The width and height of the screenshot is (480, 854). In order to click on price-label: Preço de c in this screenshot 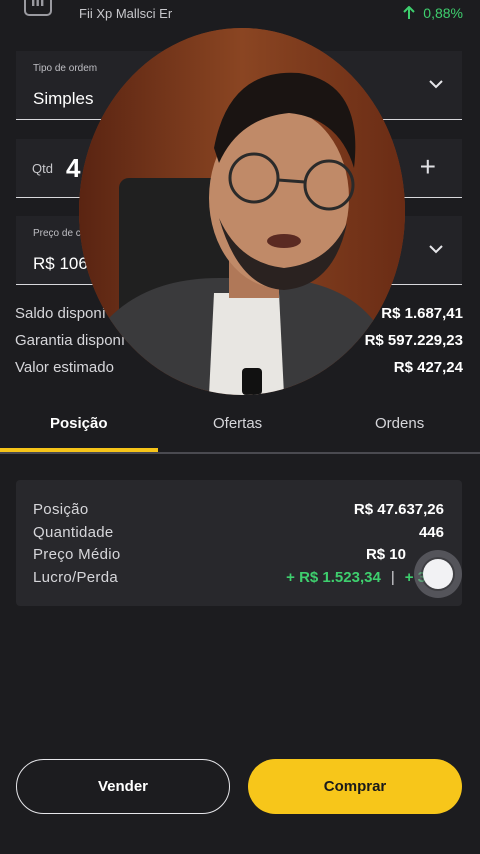, I will do `click(57, 233)`.